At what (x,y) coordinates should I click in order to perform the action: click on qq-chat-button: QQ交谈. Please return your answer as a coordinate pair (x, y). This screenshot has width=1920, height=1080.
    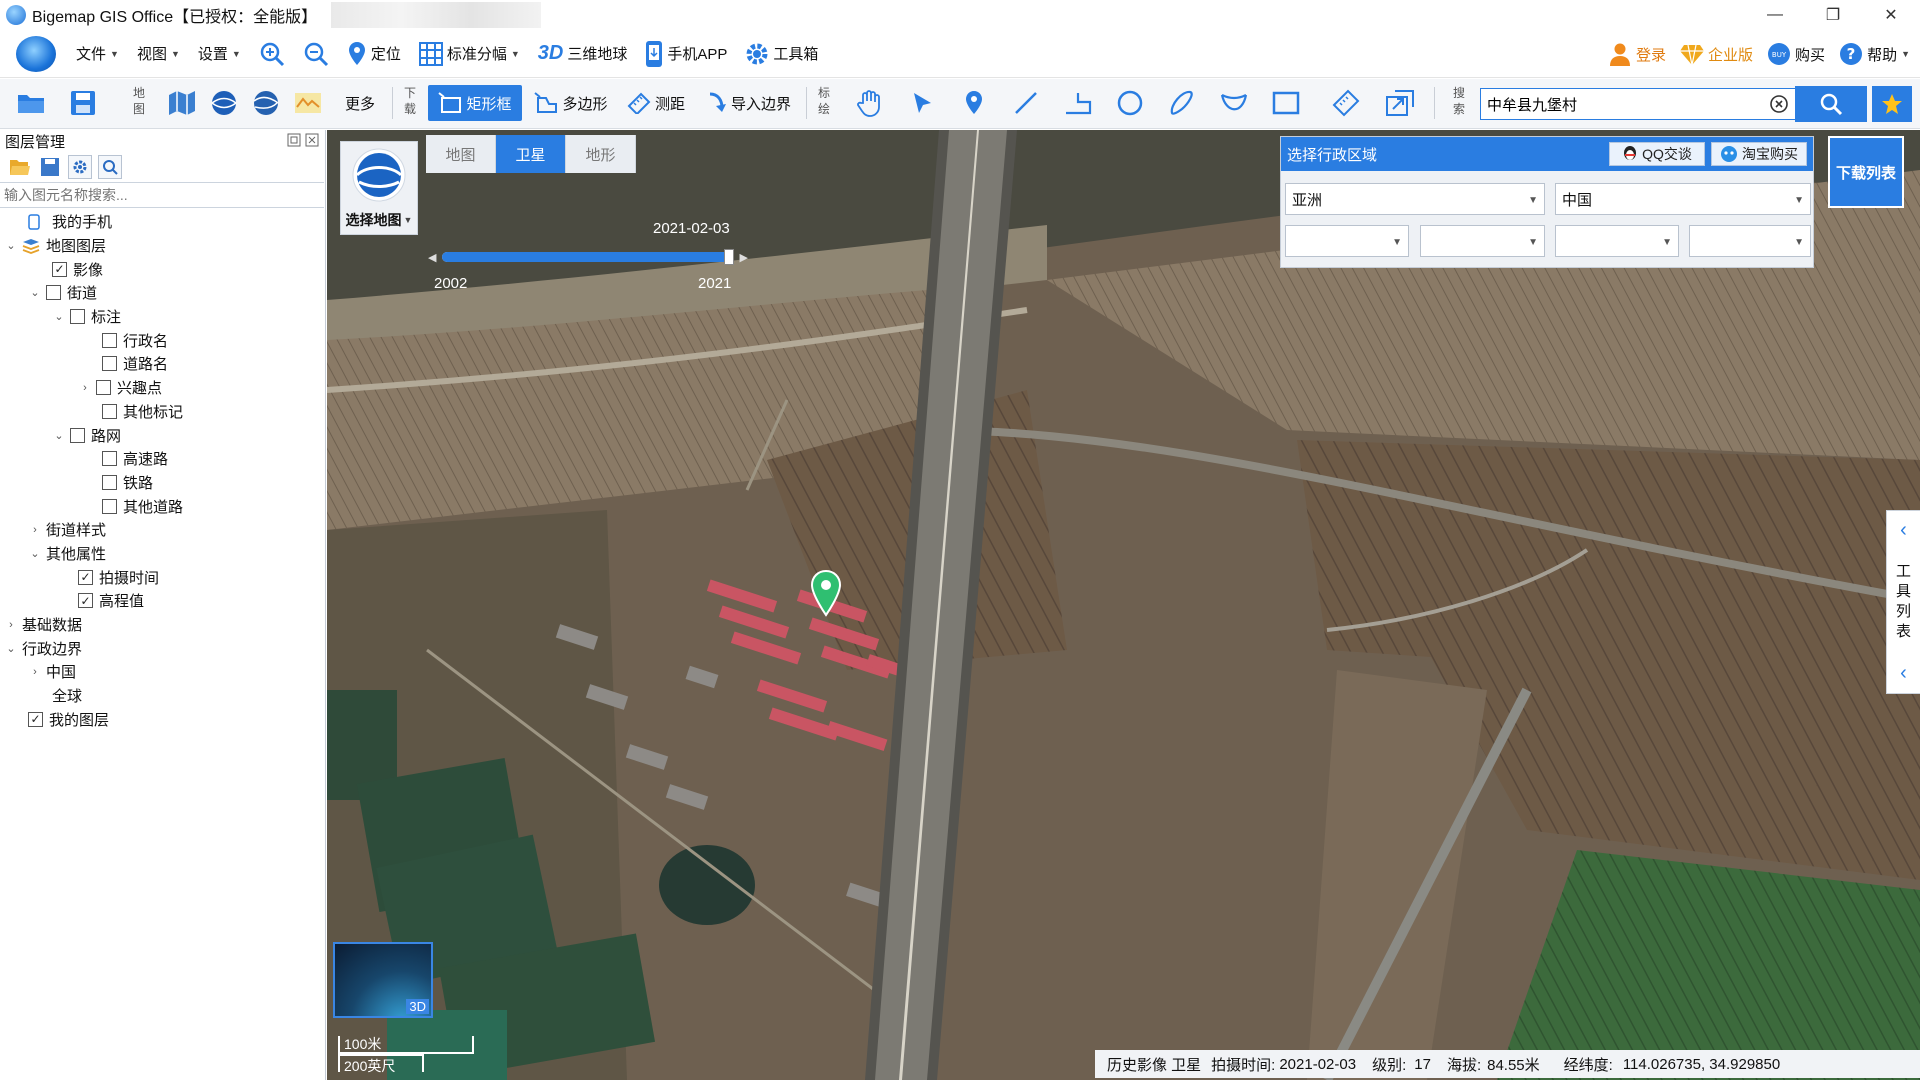
    Looking at the image, I should click on (1657, 154).